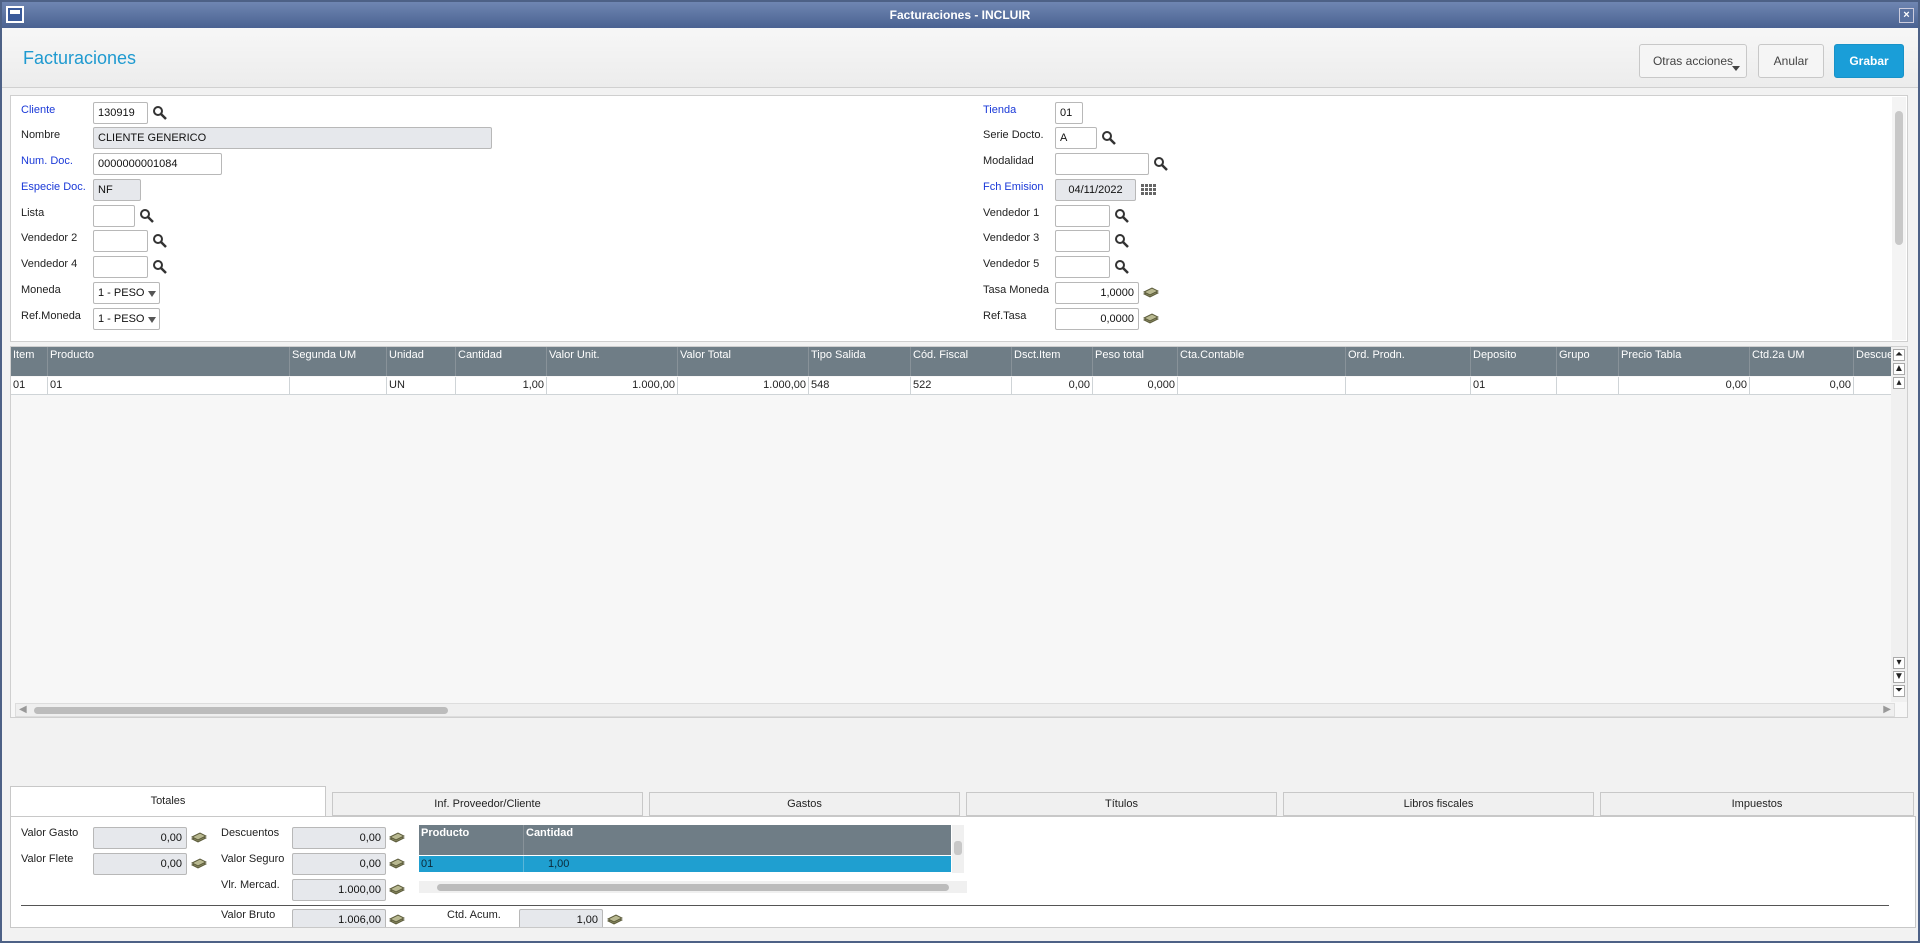  Describe the element at coordinates (1899, 355) in the screenshot. I see `scroll-top-icon: ⏶` at that location.